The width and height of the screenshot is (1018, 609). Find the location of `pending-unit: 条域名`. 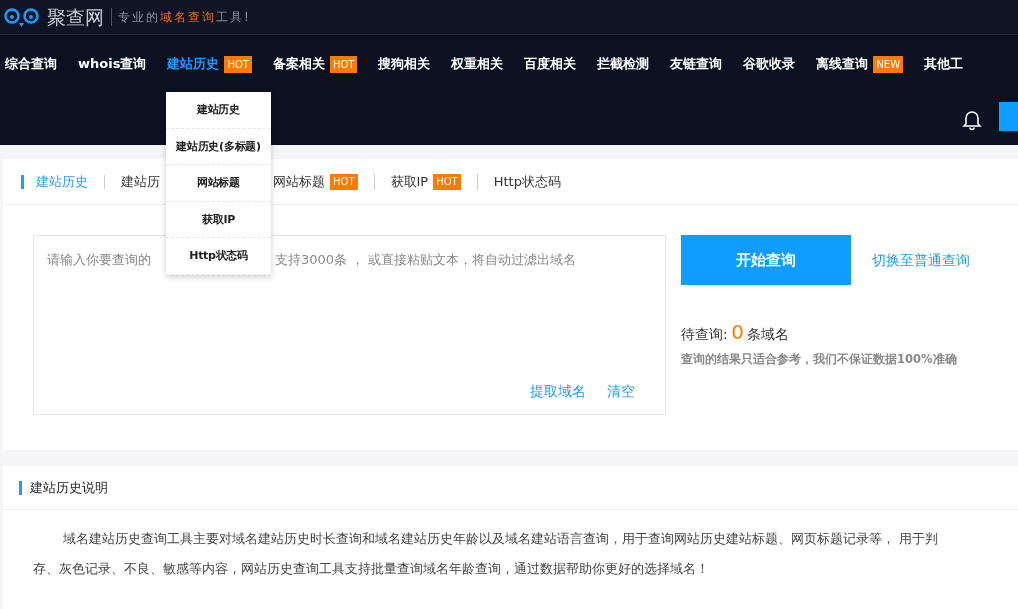

pending-unit: 条域名 is located at coordinates (768, 334).